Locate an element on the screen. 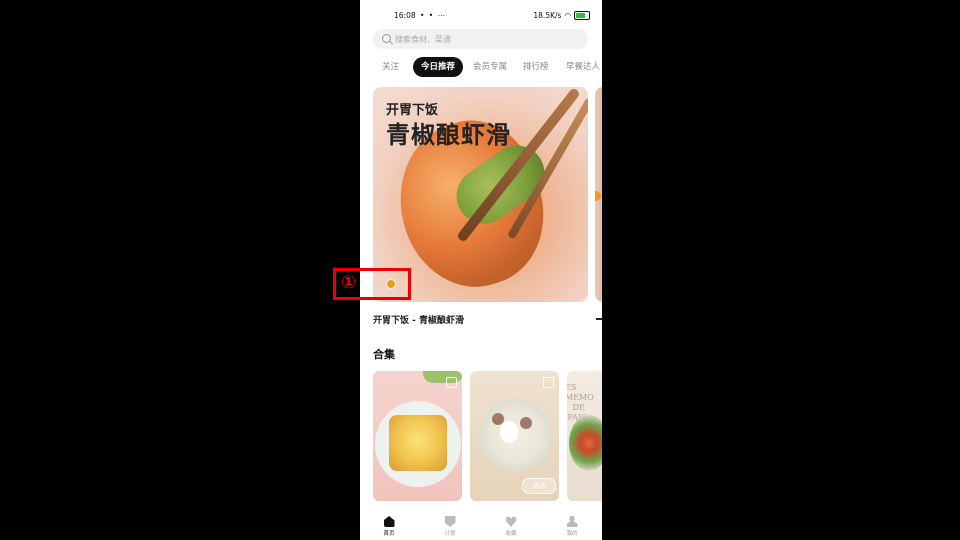 The height and width of the screenshot is (540, 960). section-title-collections: 合集 is located at coordinates (384, 354).